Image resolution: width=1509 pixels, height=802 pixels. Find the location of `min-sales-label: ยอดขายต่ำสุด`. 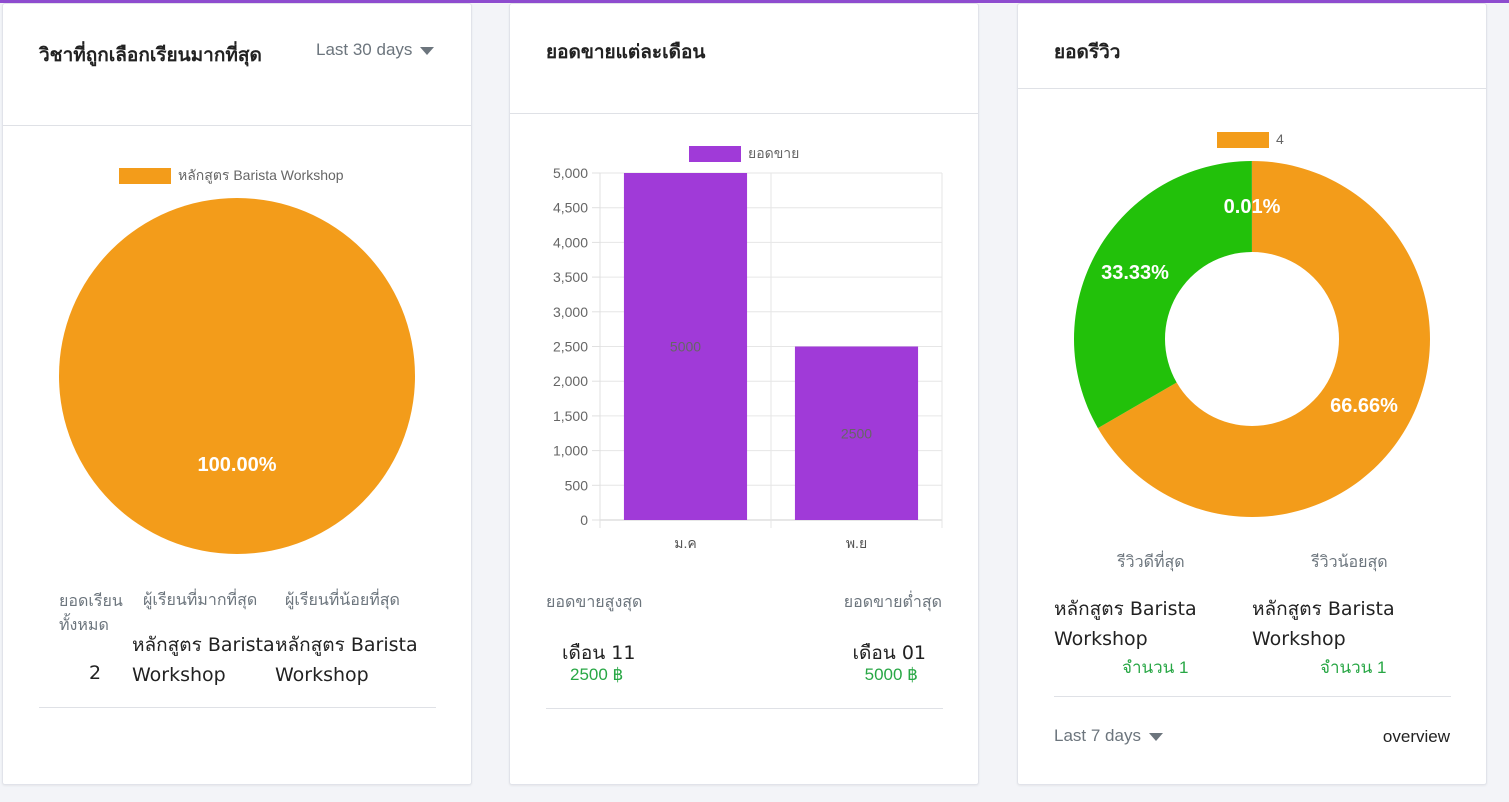

min-sales-label: ยอดขายต่ำสุด is located at coordinates (892, 601).